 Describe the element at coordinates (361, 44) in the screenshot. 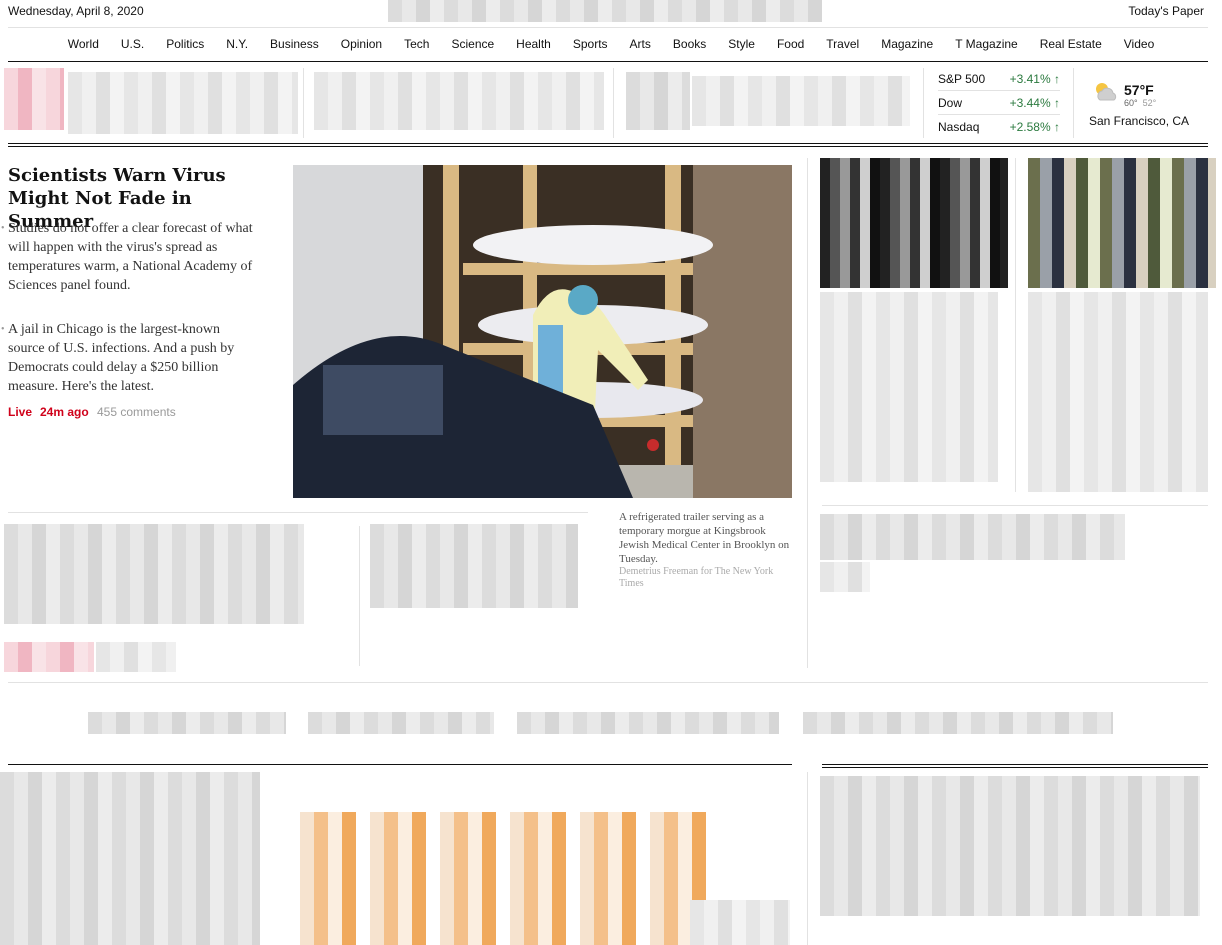

I see `nav-opinion: Opinion` at that location.